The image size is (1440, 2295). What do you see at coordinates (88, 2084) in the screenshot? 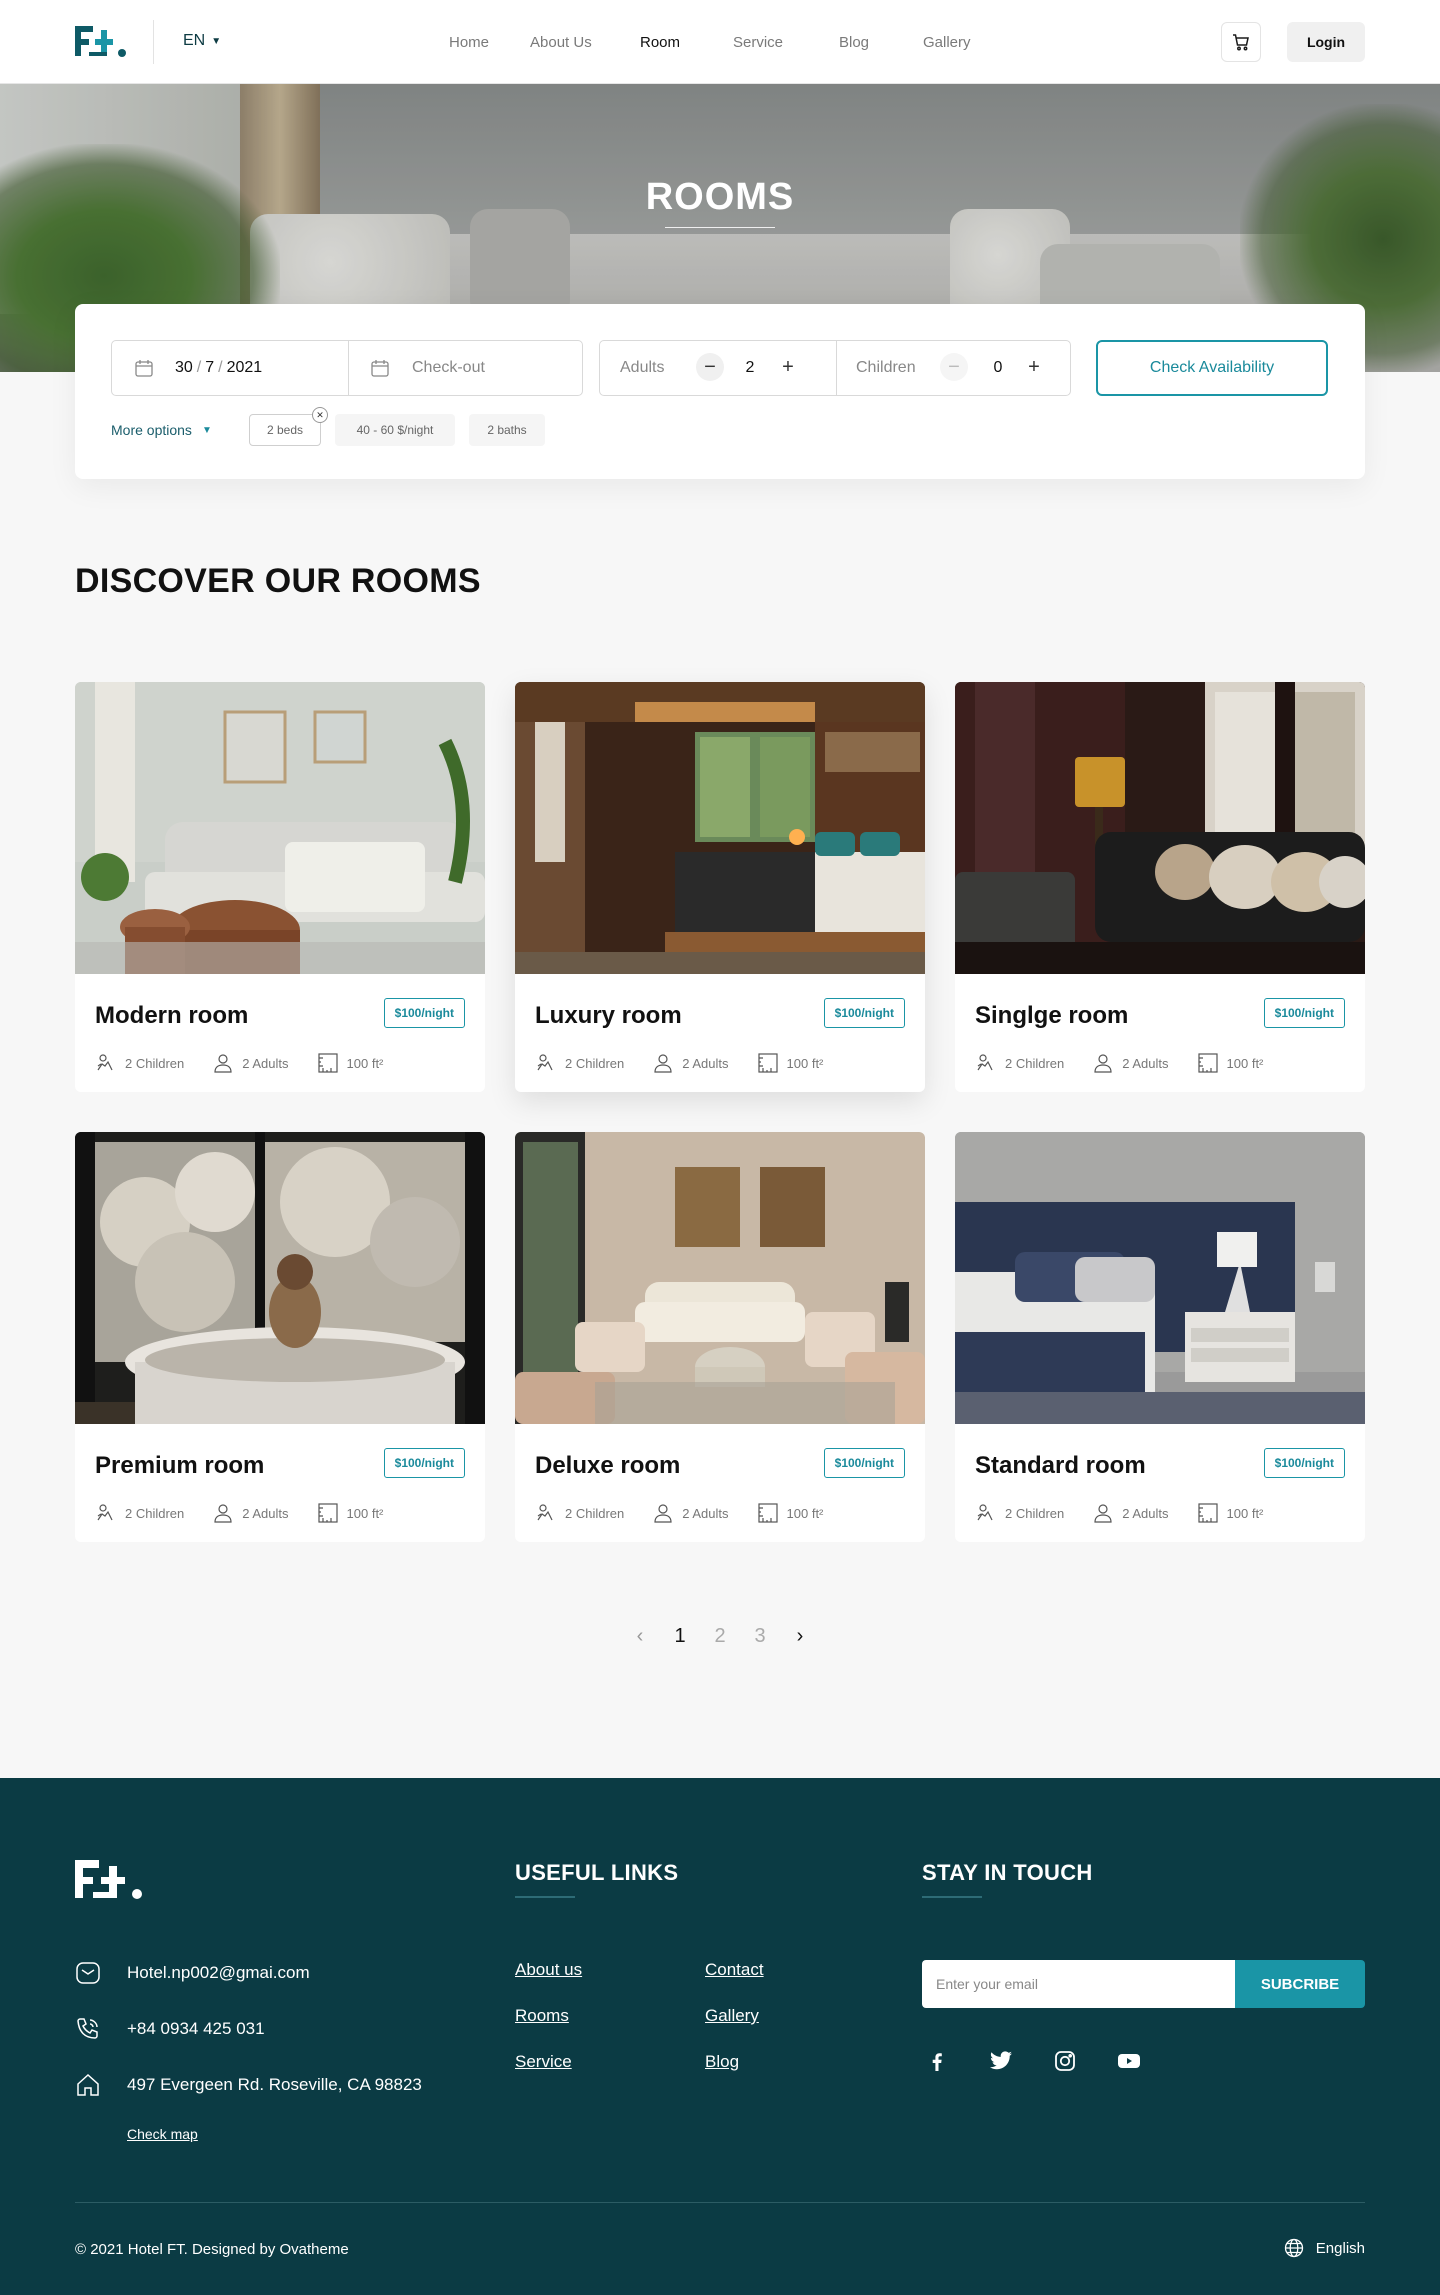
I see `home-icon` at bounding box center [88, 2084].